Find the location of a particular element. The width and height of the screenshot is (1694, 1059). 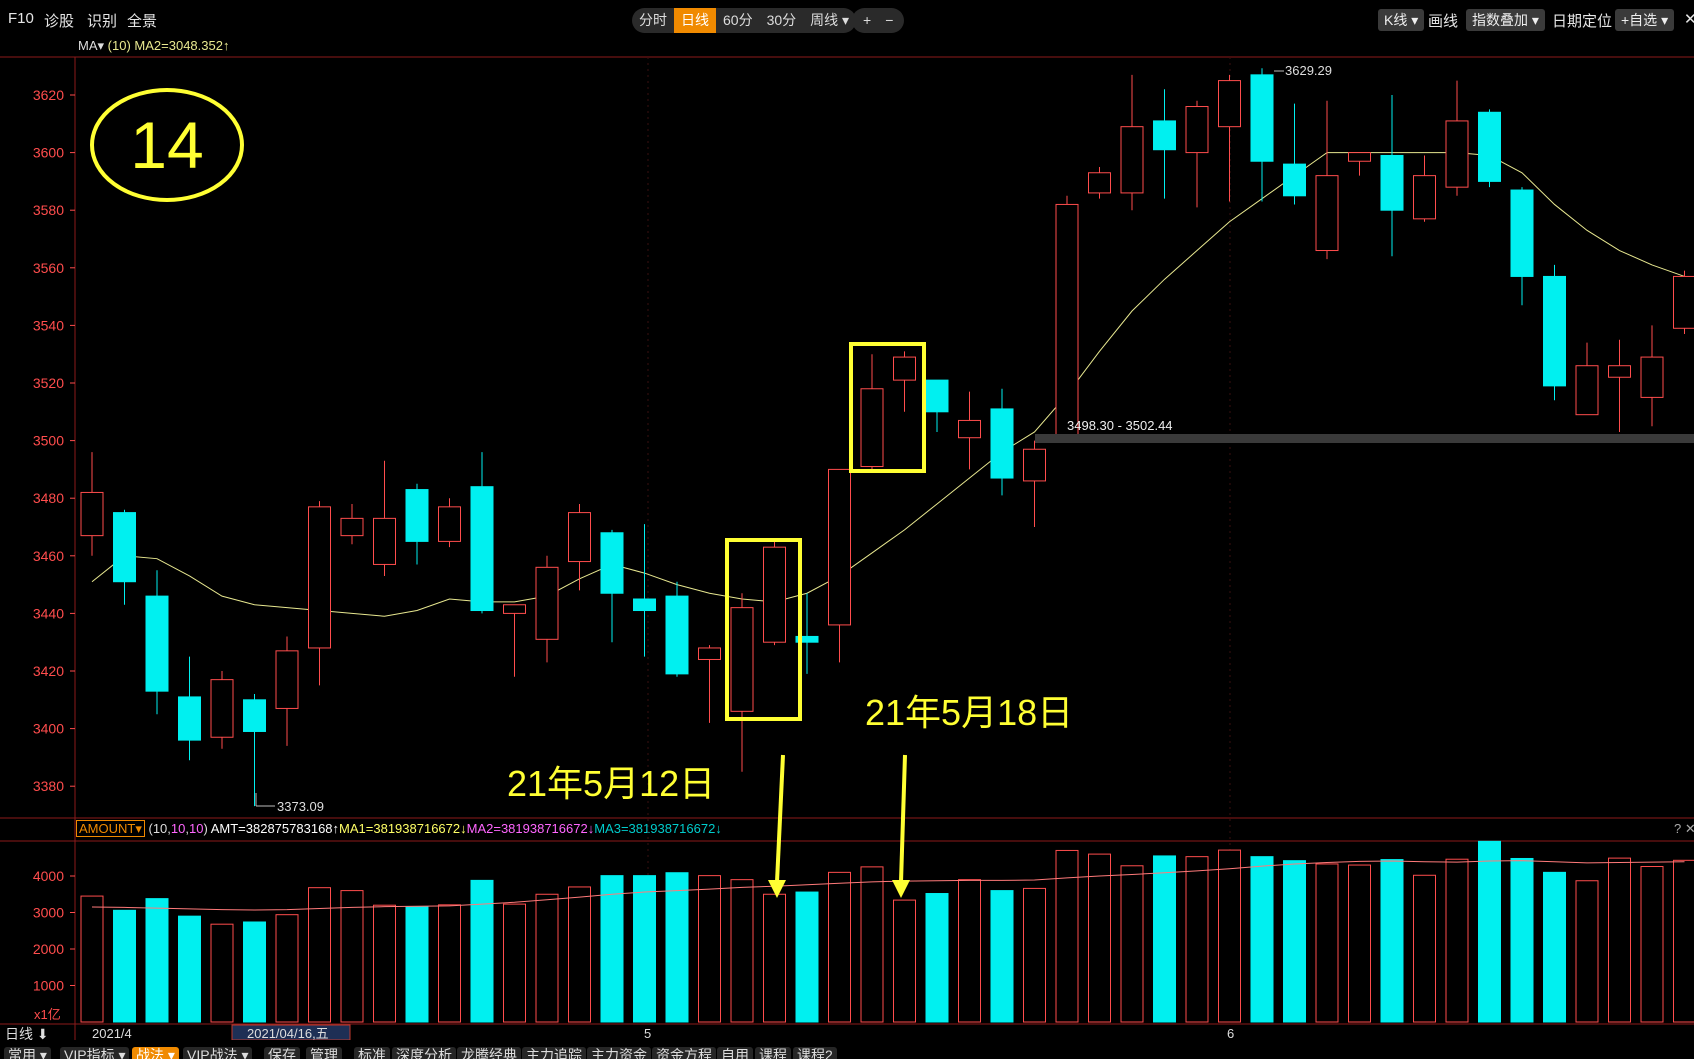

tab-vip-indicator: VIP指标 ▾ is located at coordinates (95, 1053).